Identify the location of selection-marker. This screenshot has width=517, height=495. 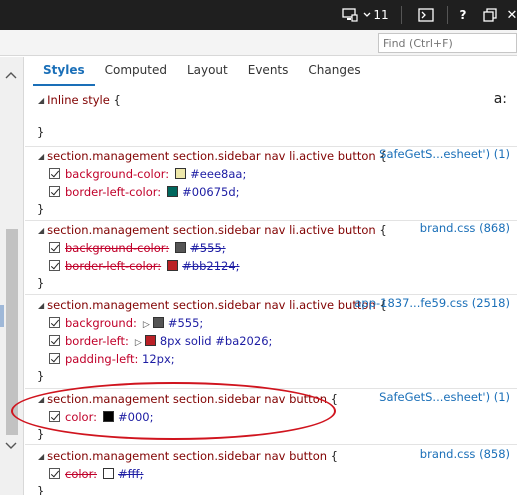
(2, 316).